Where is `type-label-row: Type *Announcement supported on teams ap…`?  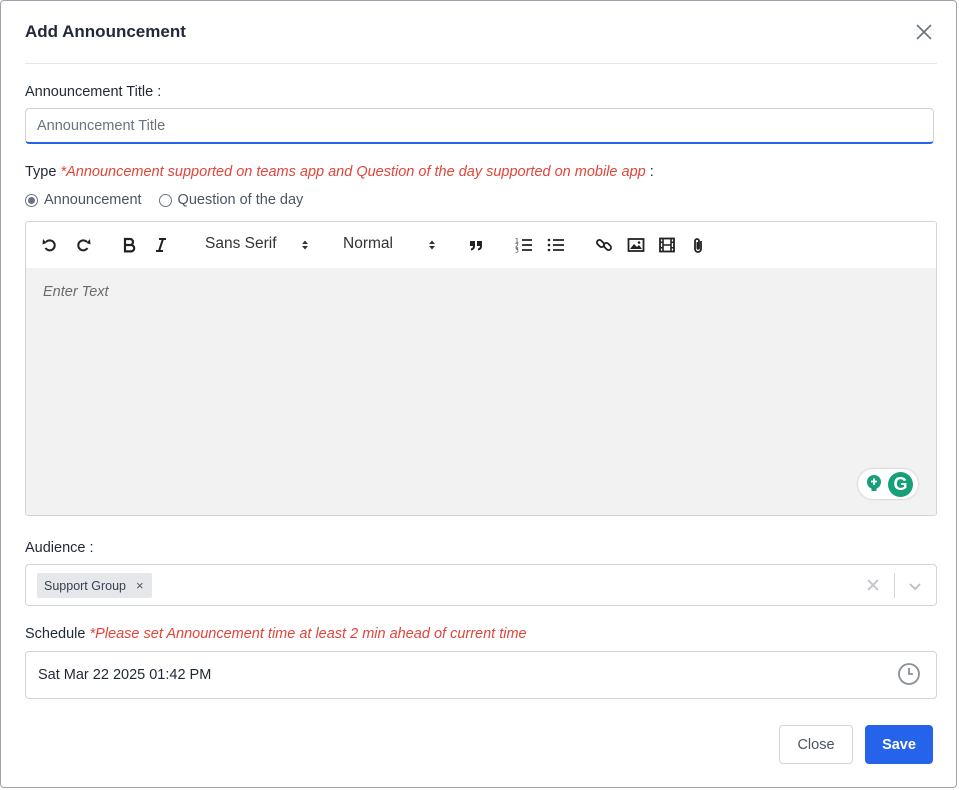
type-label-row: Type *Announcement supported on teams ap… is located at coordinates (339, 172).